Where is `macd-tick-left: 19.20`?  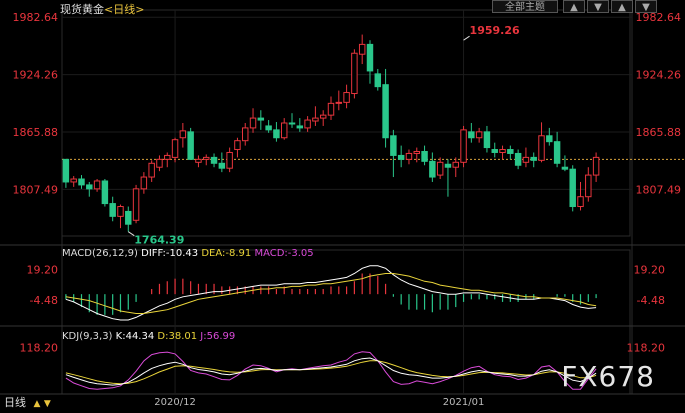
macd-tick-left: 19.20 is located at coordinates (43, 269).